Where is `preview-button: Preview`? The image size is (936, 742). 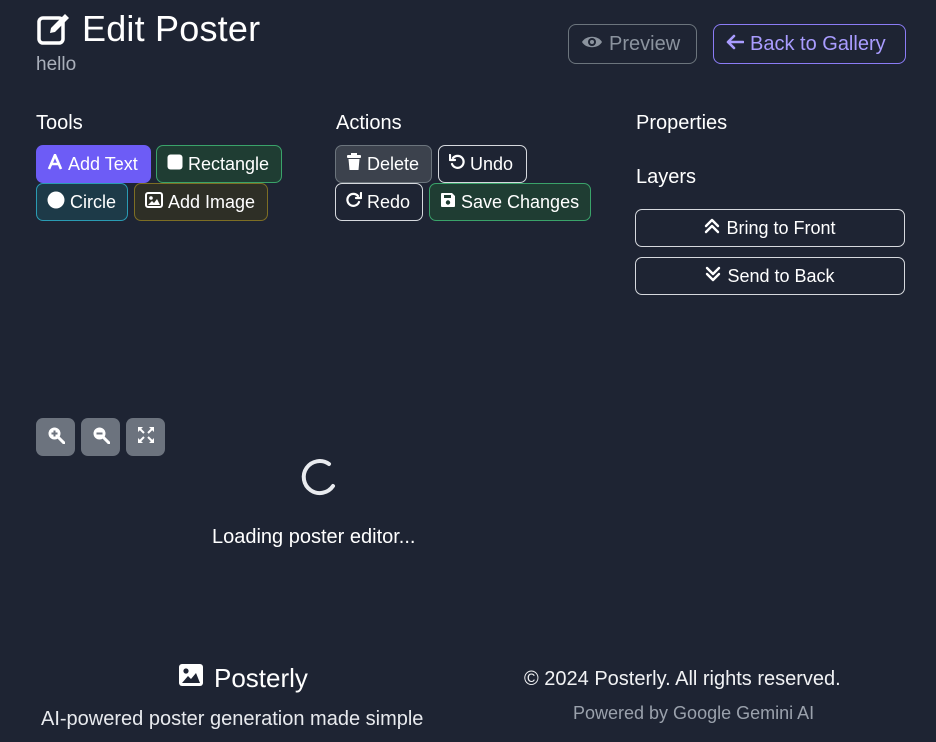 preview-button: Preview is located at coordinates (632, 44).